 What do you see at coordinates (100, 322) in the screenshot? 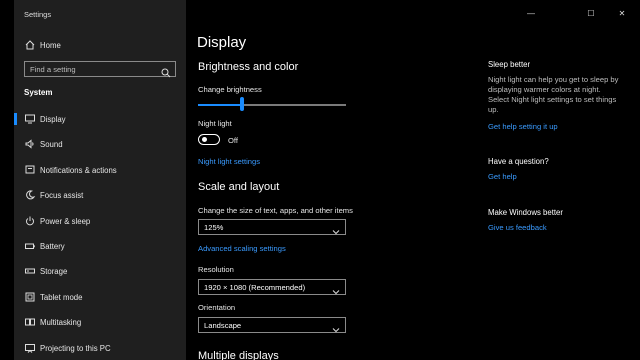
I see `sidebar-item-multitasking: Multitasking` at bounding box center [100, 322].